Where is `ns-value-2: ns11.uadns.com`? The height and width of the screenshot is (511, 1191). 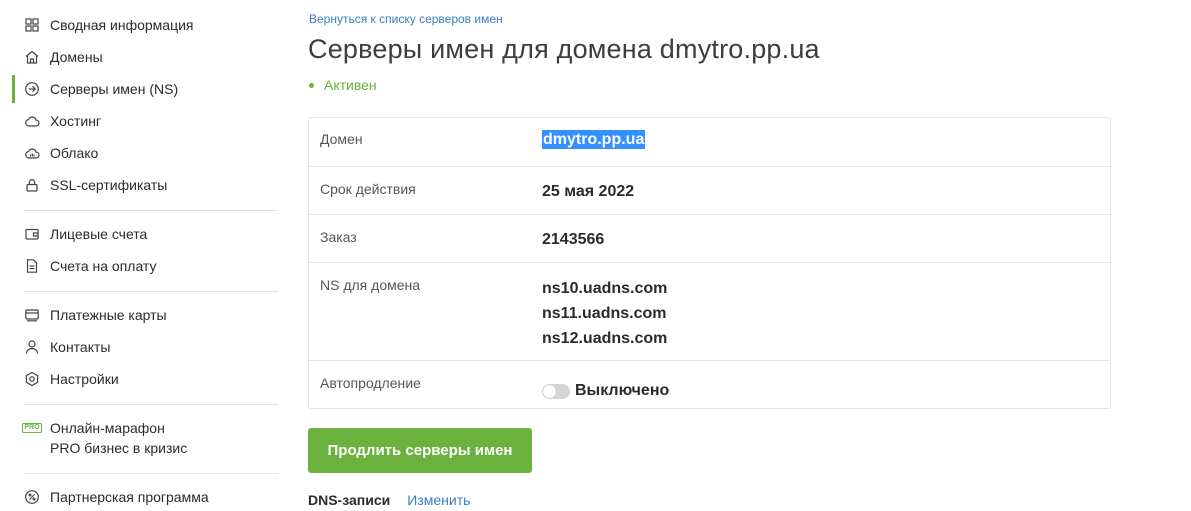 ns-value-2: ns11.uadns.com is located at coordinates (604, 313).